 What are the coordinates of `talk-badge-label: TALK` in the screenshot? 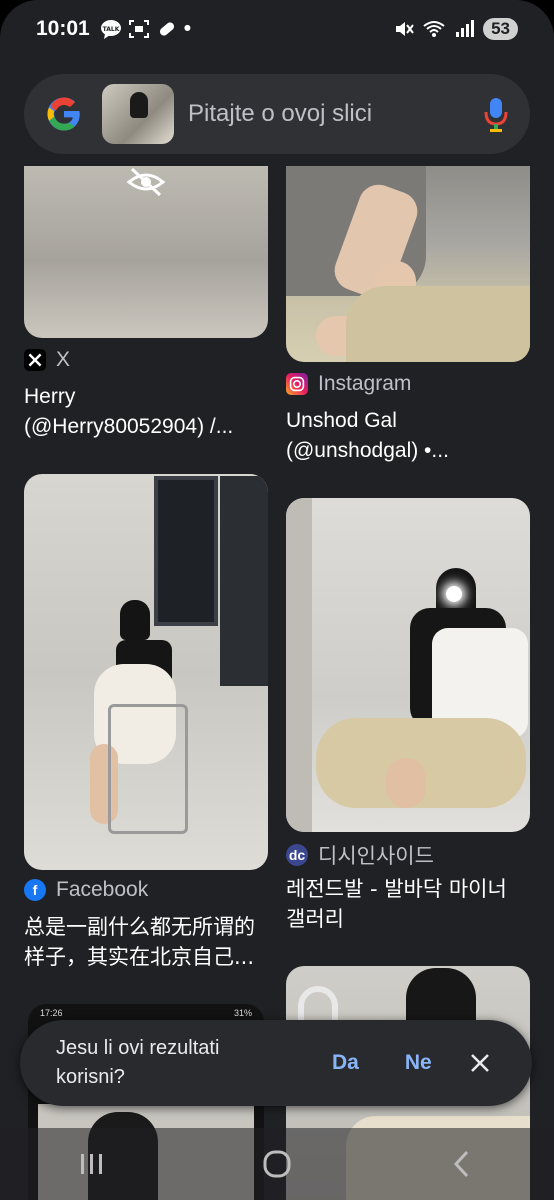 It's located at (110, 29).